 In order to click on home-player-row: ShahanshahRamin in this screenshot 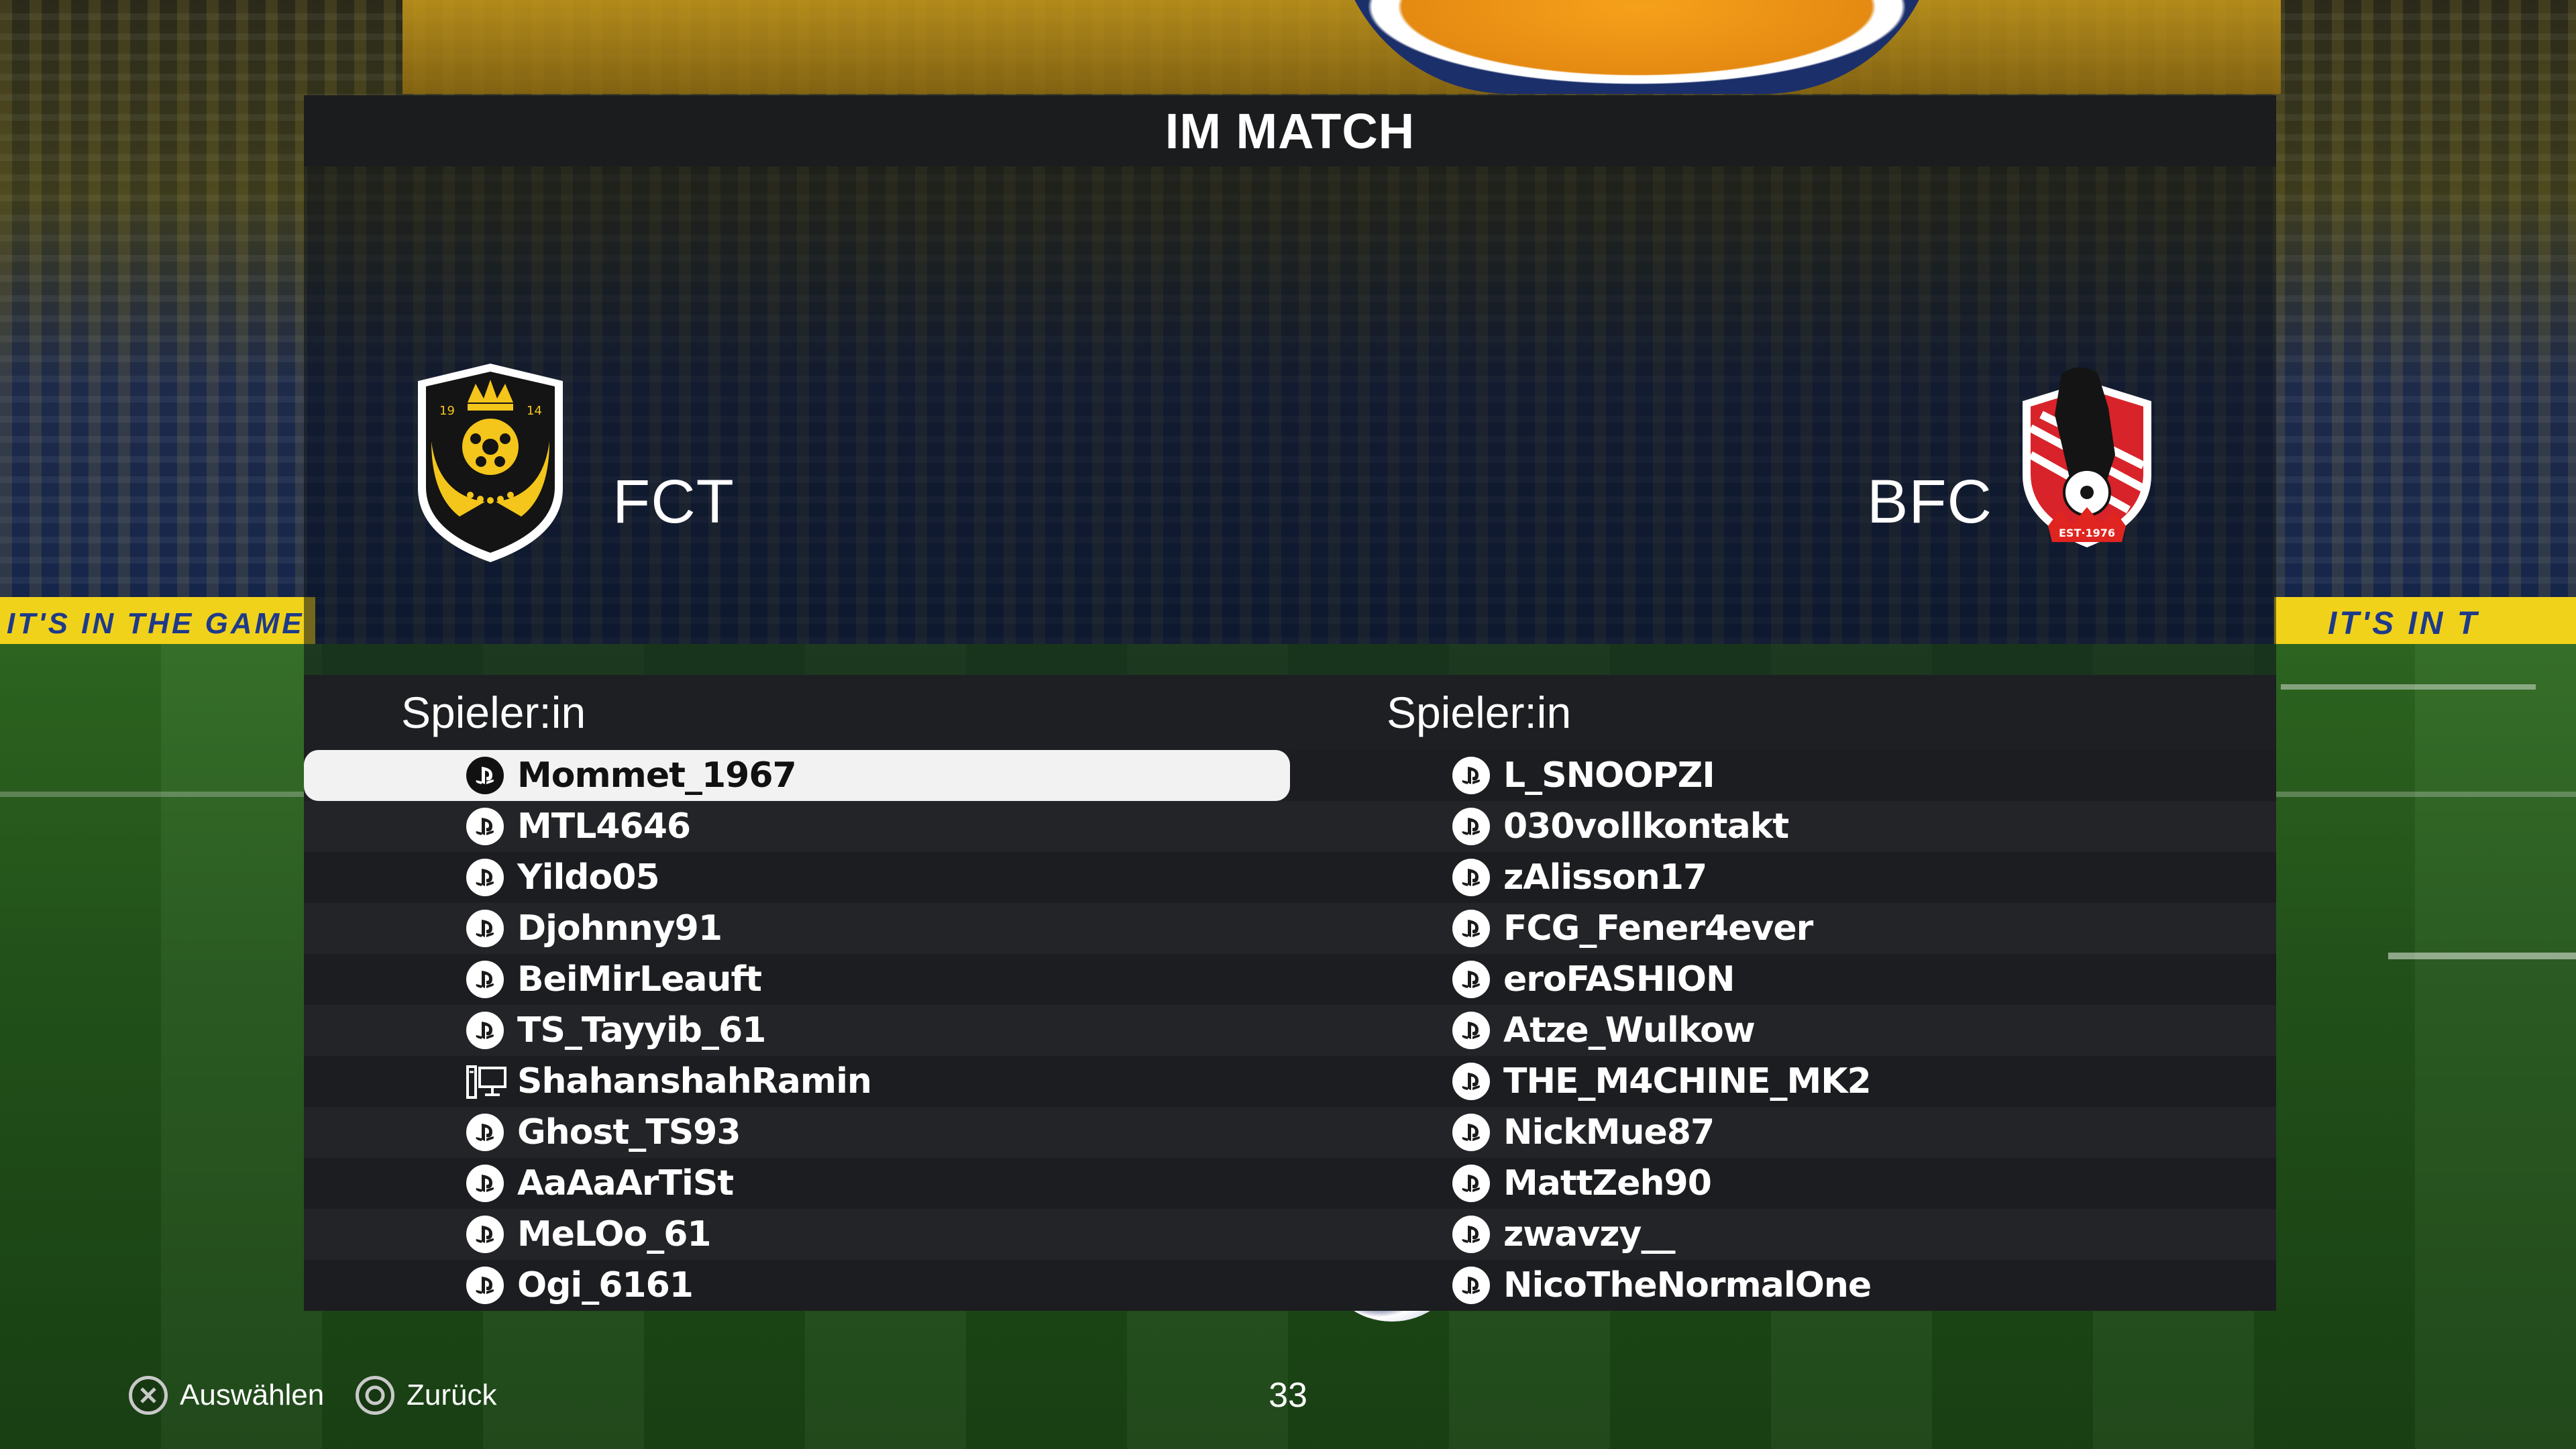, I will do `click(797, 1081)`.